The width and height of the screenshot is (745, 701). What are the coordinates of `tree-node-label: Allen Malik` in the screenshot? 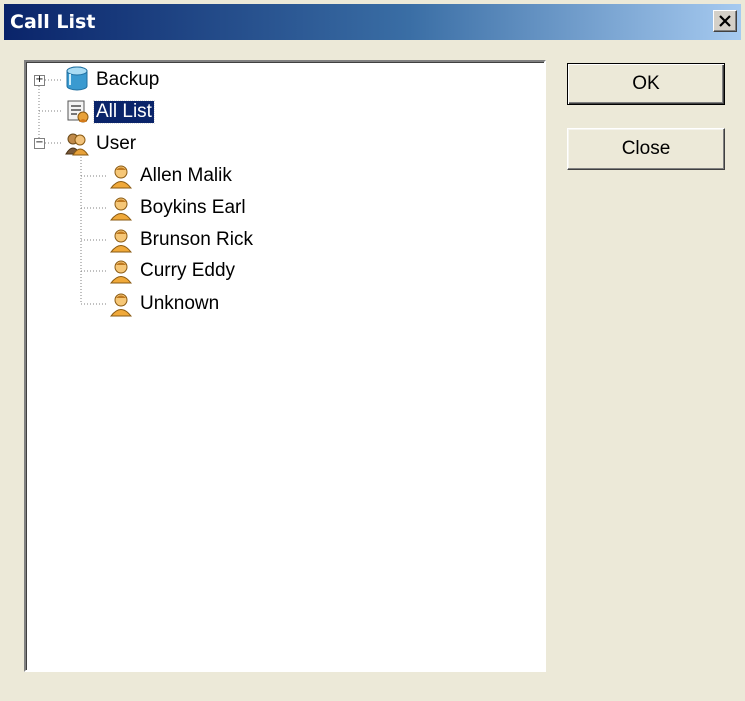 It's located at (186, 175).